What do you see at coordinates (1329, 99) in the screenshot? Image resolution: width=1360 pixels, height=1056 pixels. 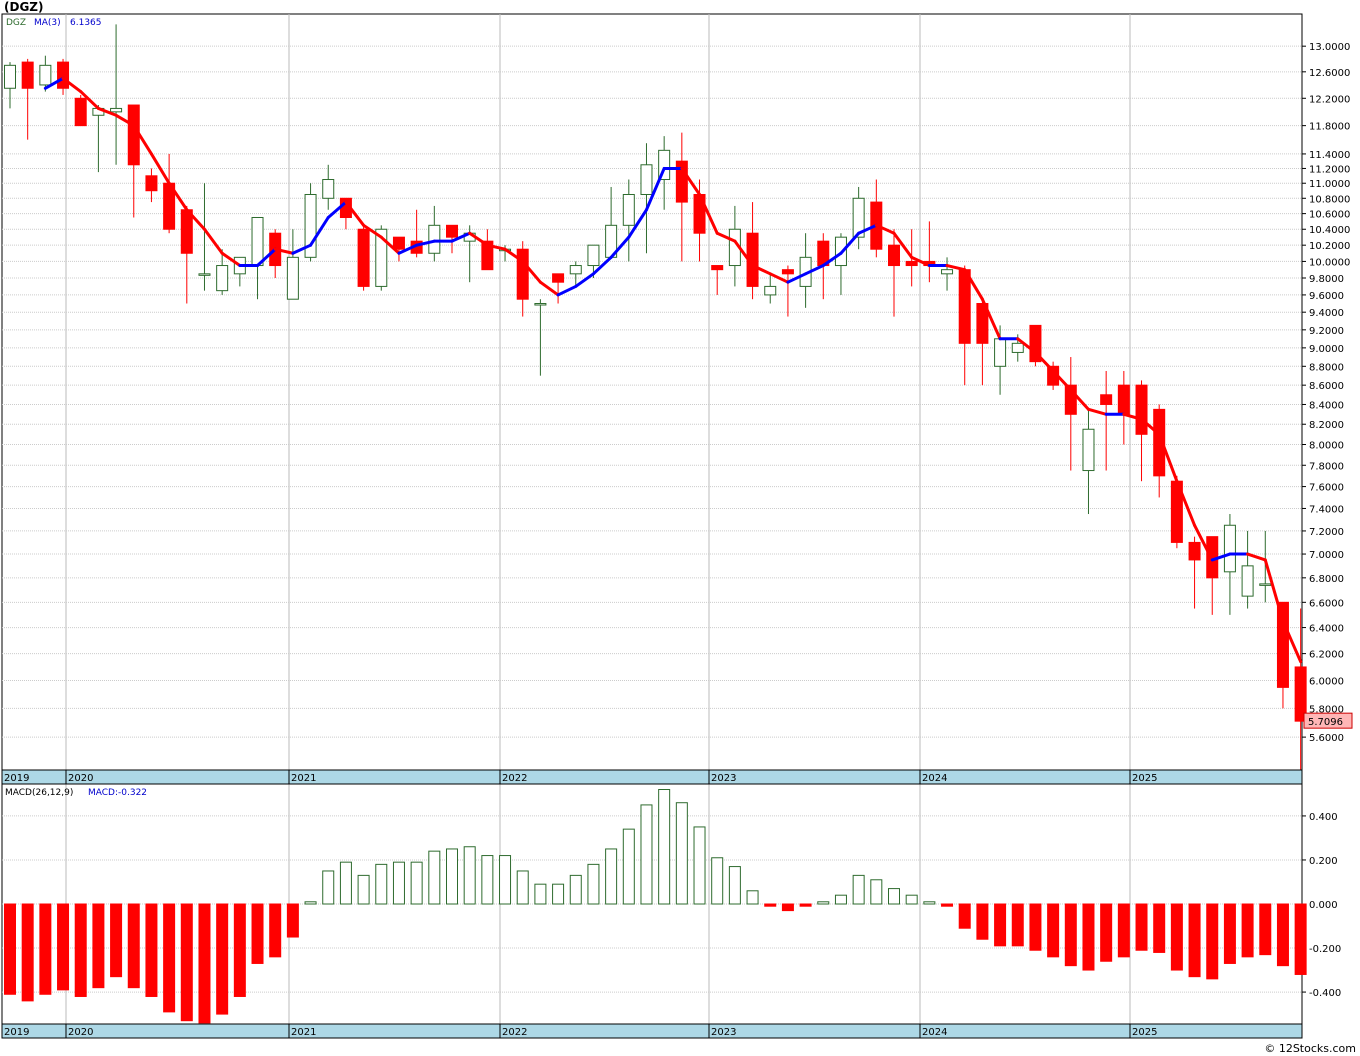 I see `price-tick-label: 12.2000` at bounding box center [1329, 99].